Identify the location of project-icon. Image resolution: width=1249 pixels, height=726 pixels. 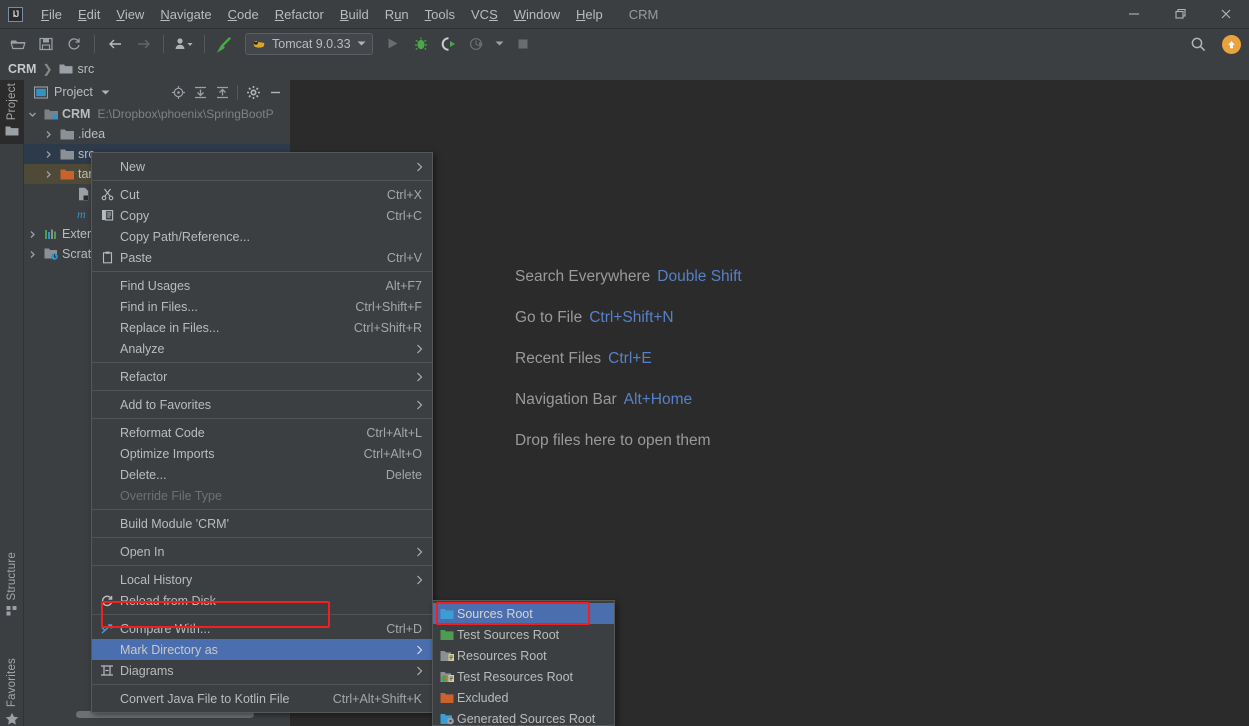
(41, 92).